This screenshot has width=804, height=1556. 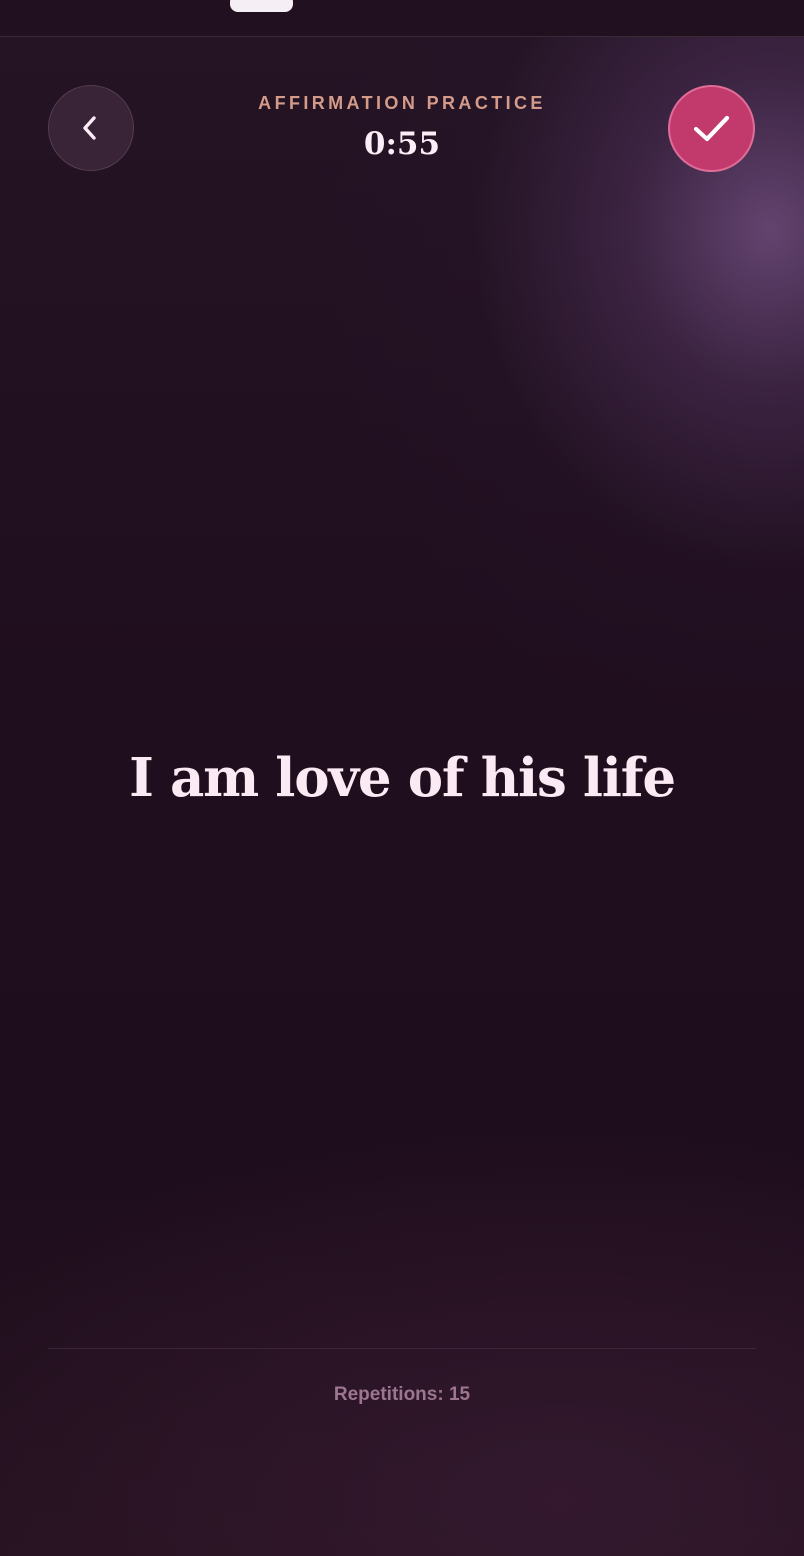 I want to click on affirmation-text: I am love of his life, so click(x=402, y=778).